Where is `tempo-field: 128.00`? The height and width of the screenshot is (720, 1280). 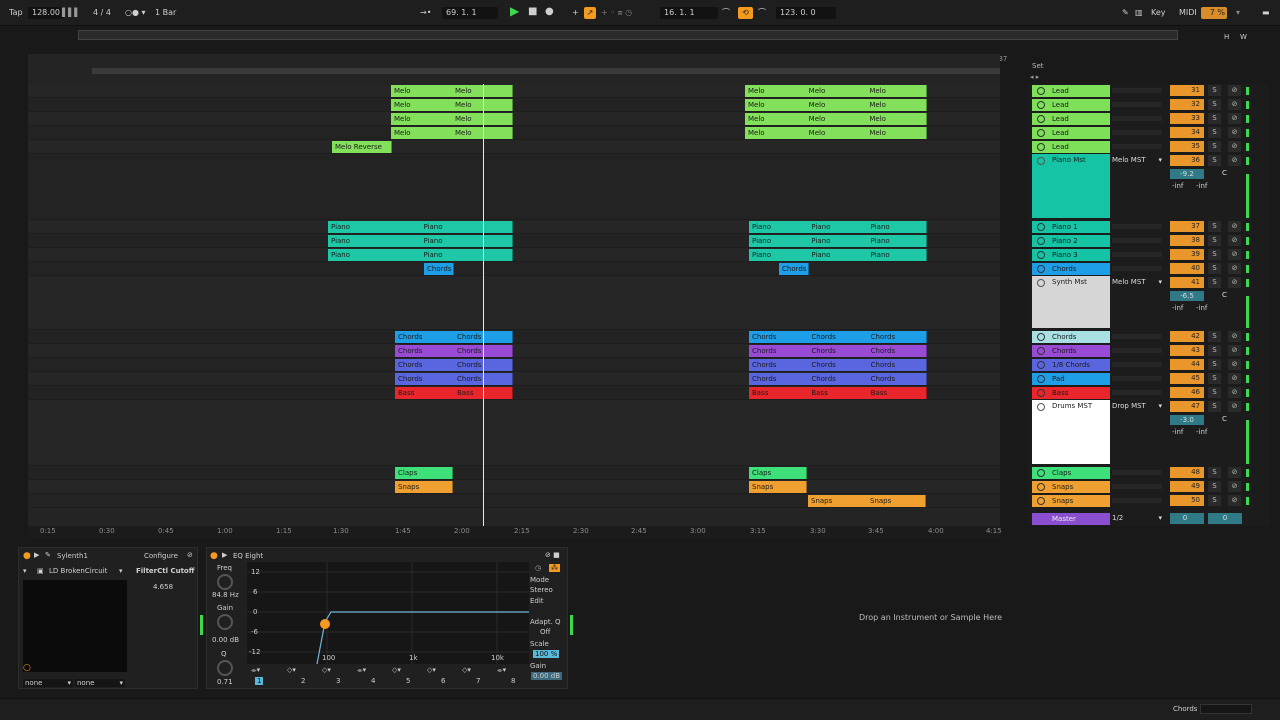 tempo-field: 128.00 is located at coordinates (46, 13).